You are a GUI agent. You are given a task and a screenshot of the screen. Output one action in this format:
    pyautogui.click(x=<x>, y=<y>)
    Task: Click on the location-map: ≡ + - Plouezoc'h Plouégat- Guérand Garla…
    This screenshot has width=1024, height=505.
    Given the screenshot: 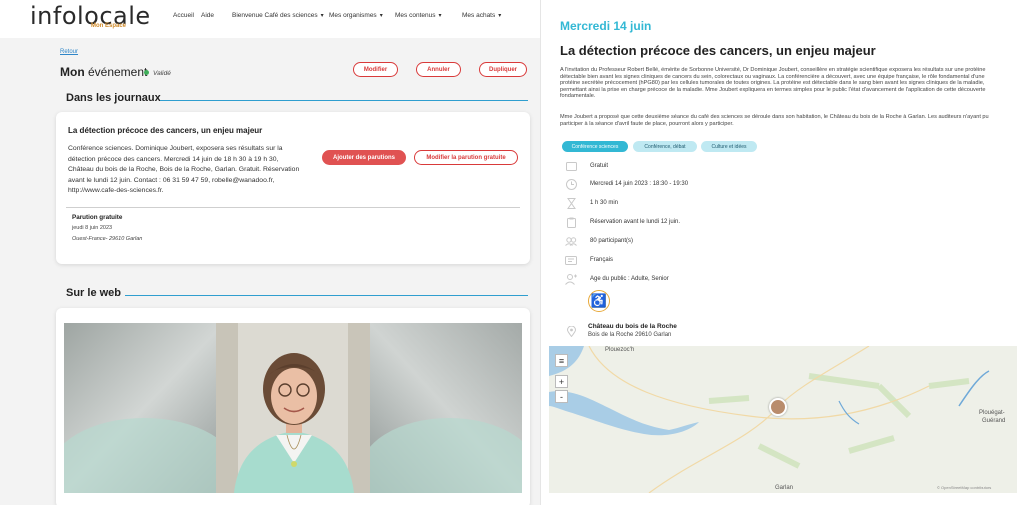 What is the action you would take?
    pyautogui.click(x=783, y=419)
    